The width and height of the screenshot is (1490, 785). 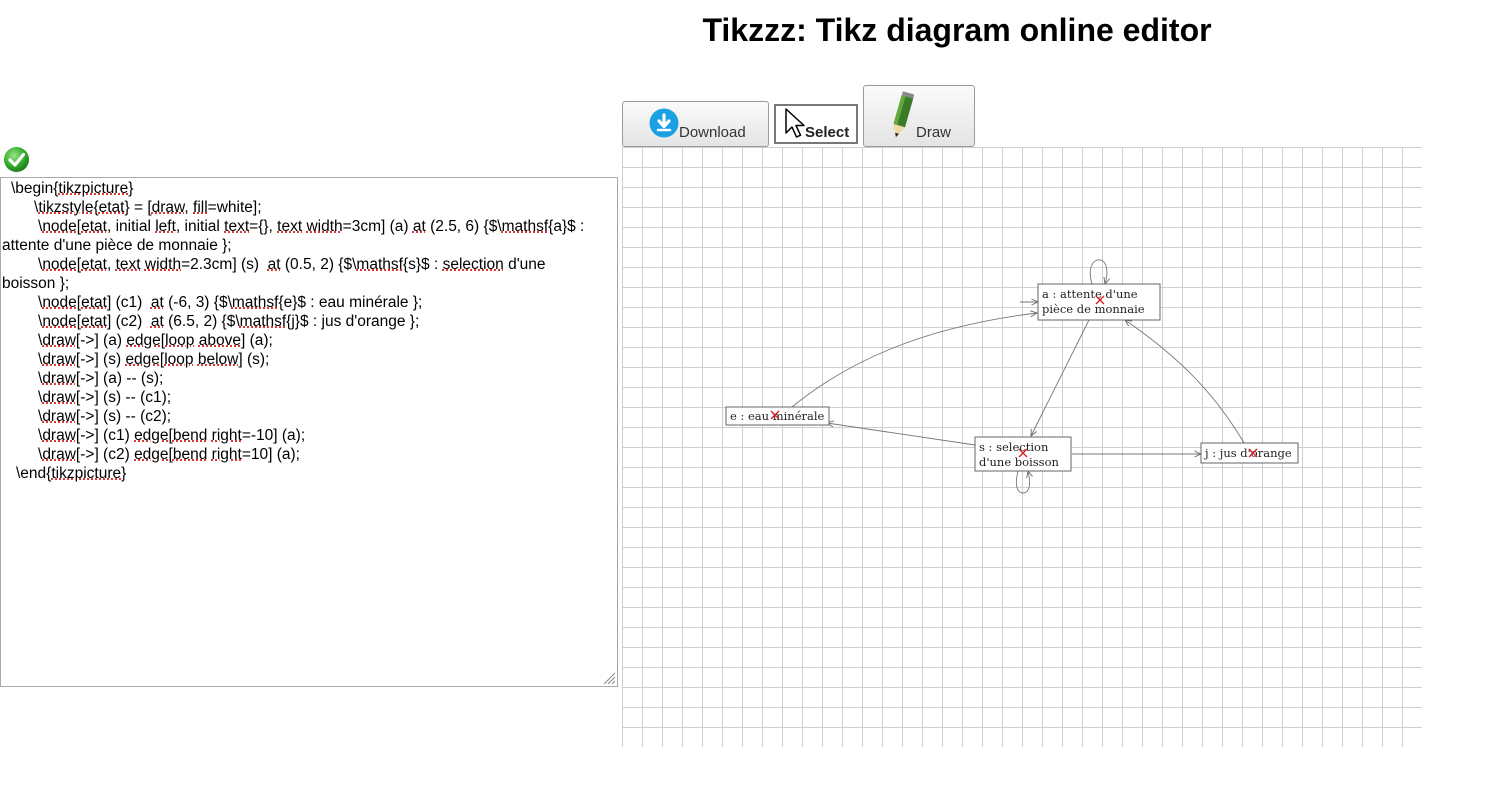 I want to click on code-line: \end{tikzpicture}, so click(x=71, y=473).